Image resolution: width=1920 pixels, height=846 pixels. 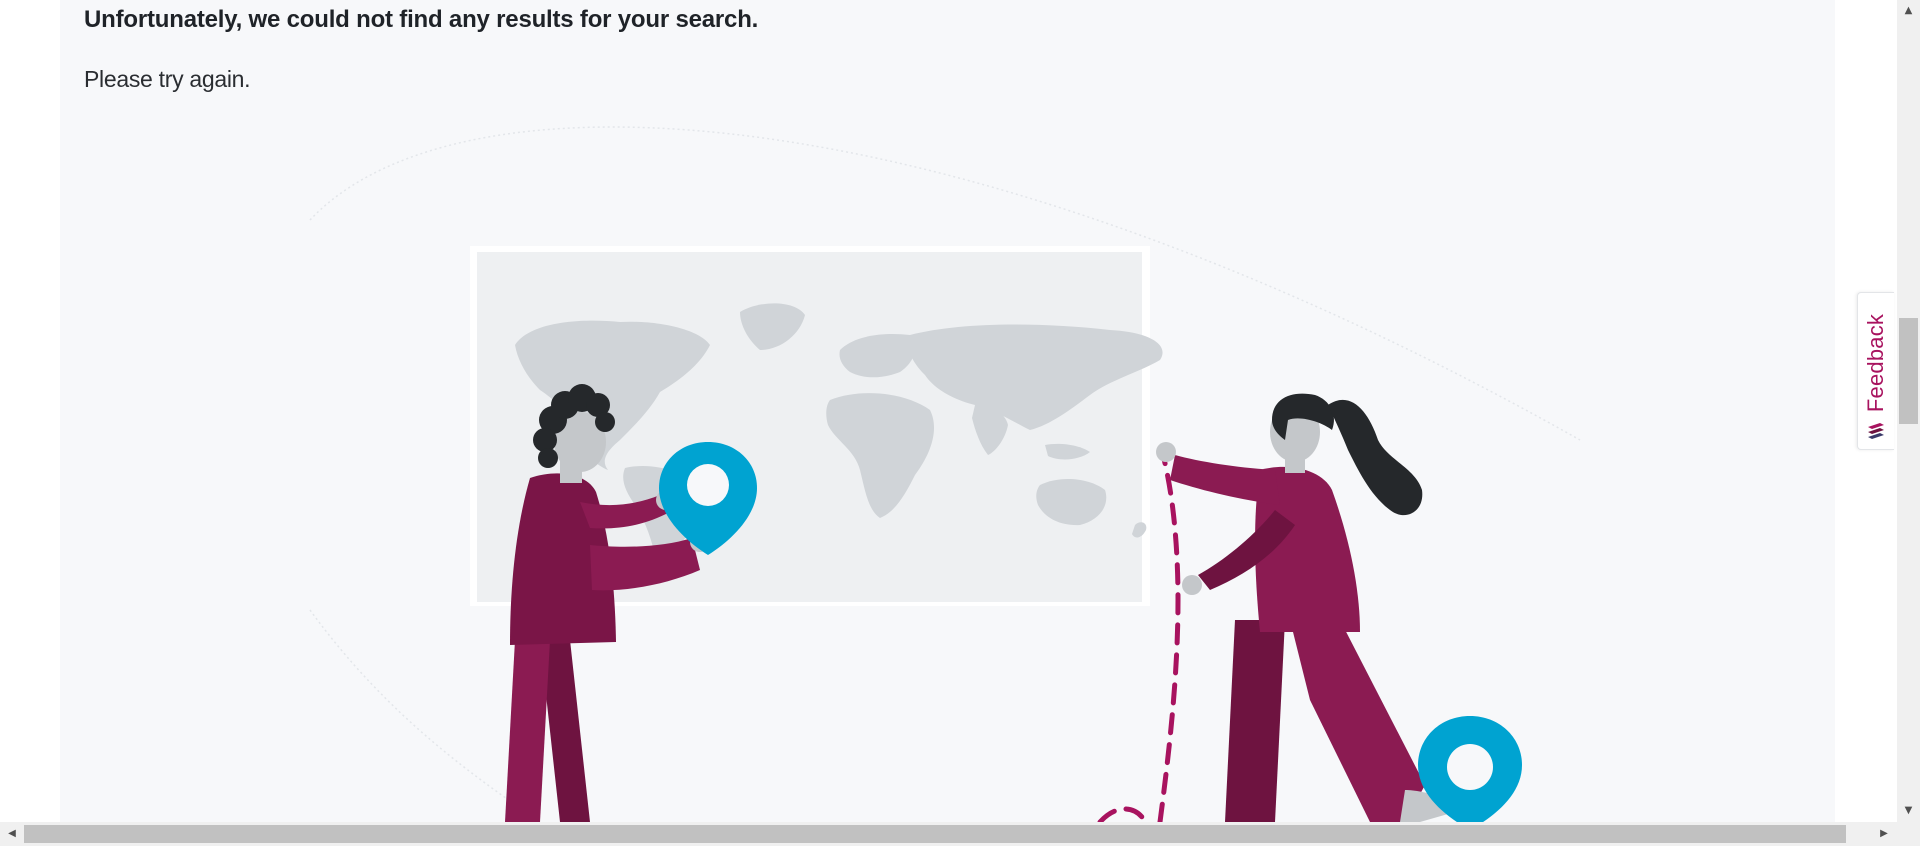 I want to click on feedback-logo-icon, so click(x=1876, y=431).